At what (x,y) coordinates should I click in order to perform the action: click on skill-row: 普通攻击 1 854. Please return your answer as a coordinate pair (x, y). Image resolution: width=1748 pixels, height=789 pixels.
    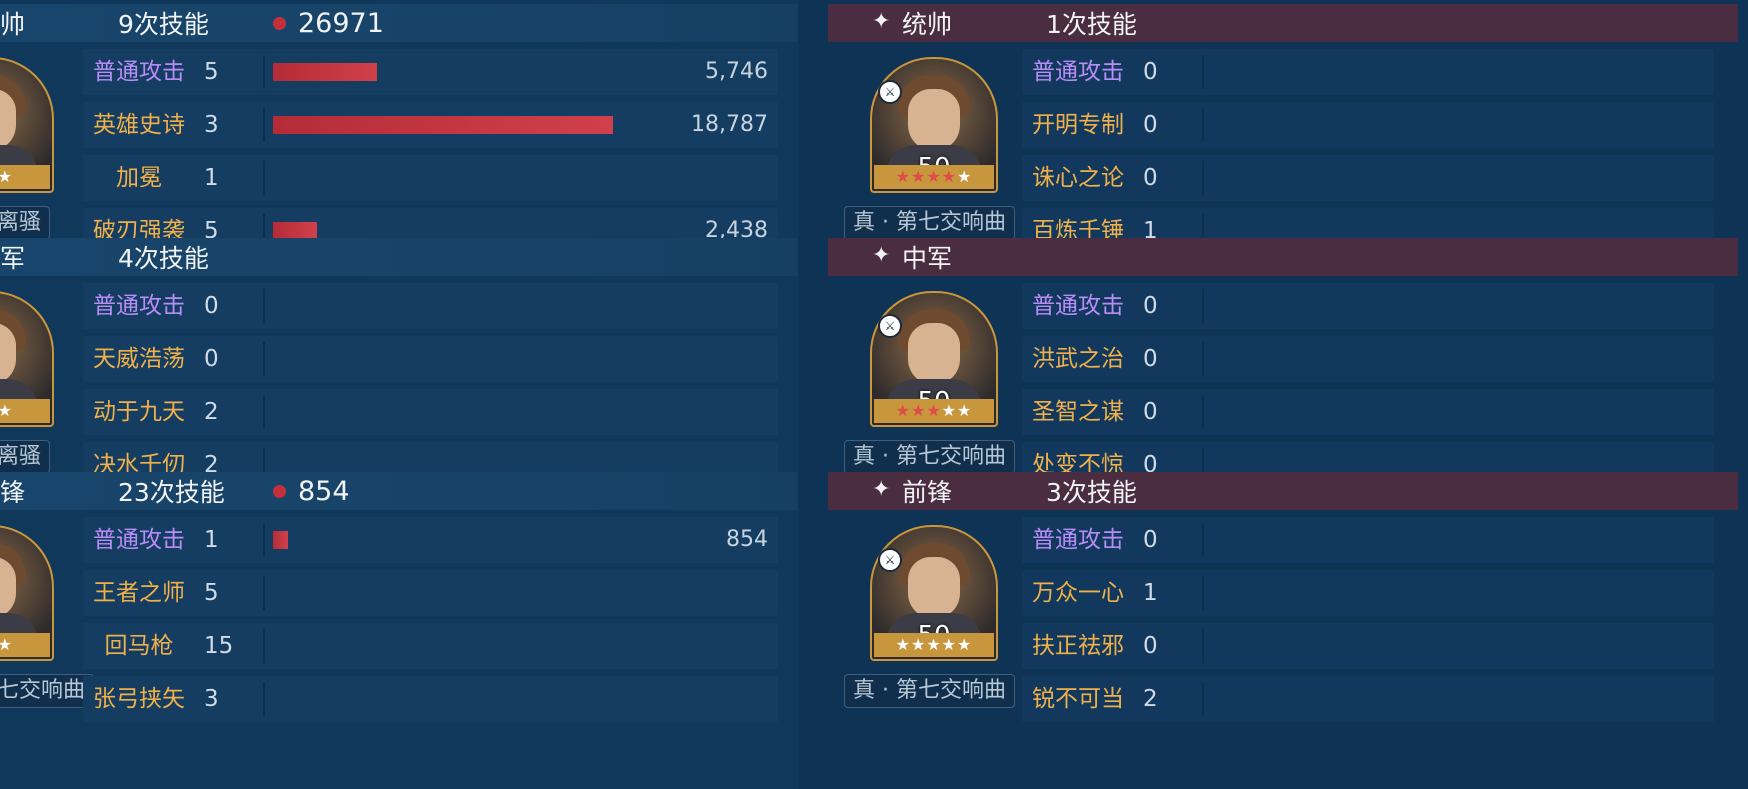
    Looking at the image, I should click on (430, 540).